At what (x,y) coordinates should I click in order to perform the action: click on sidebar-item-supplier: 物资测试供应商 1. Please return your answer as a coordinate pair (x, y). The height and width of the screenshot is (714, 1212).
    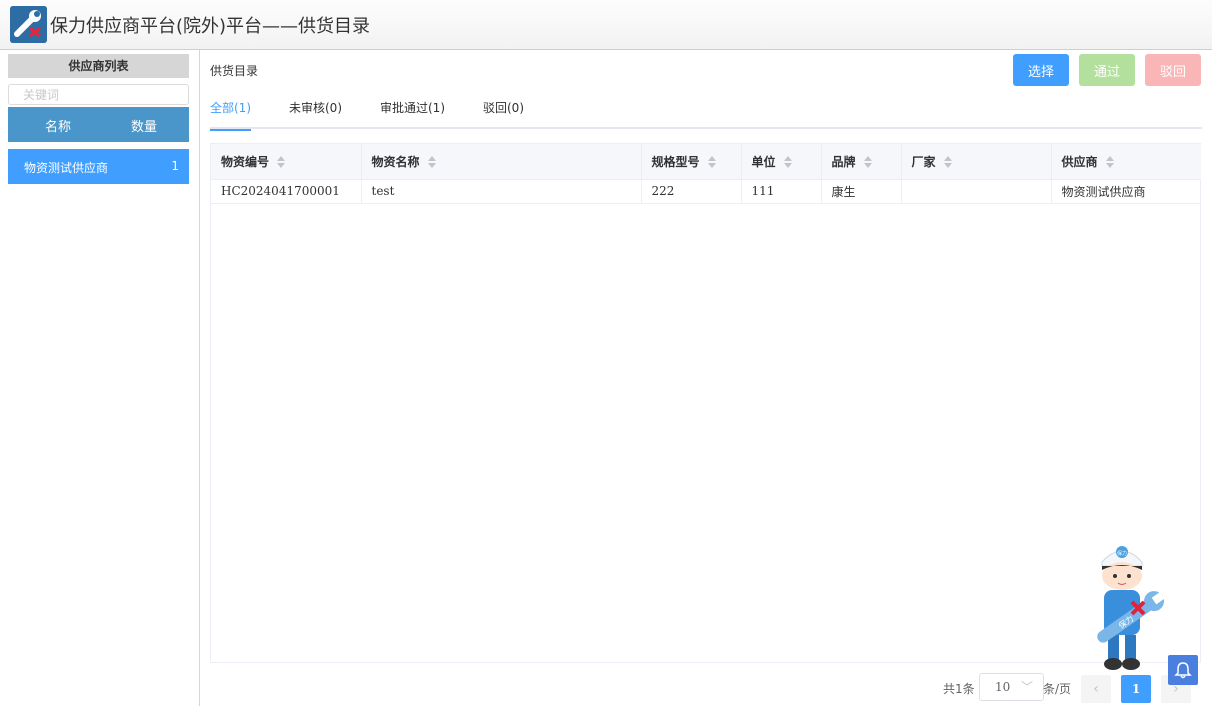
    Looking at the image, I should click on (98, 166).